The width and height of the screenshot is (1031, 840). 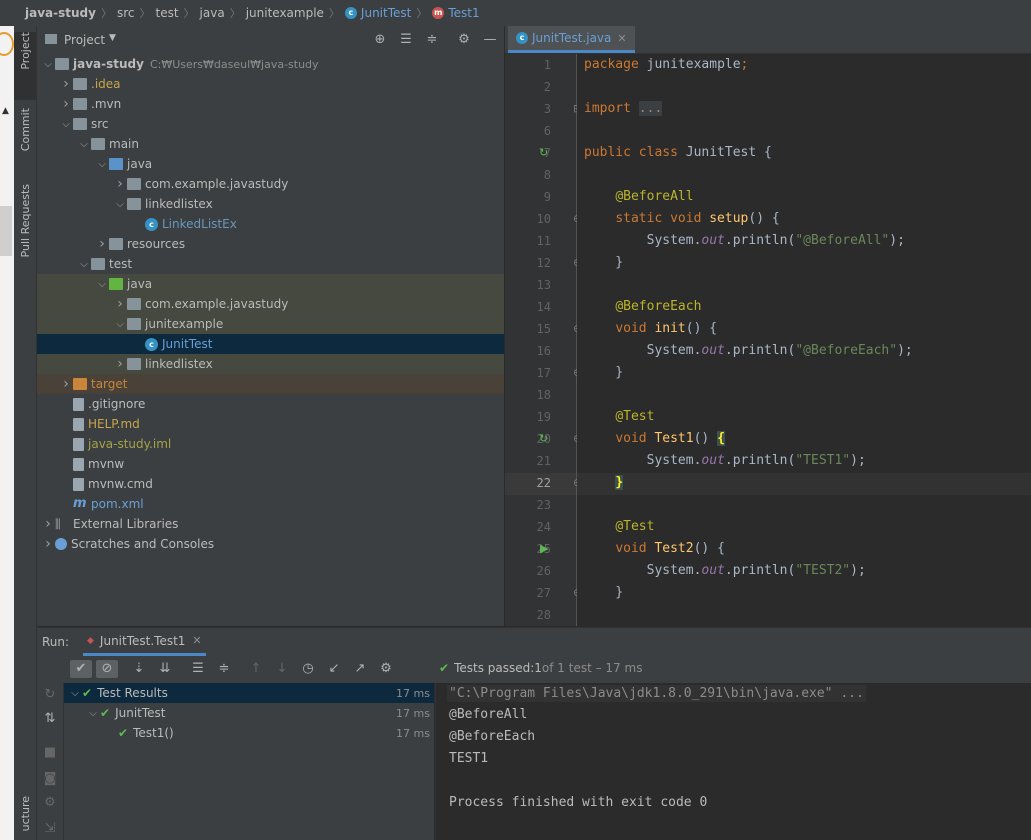 I want to click on tool-tab-structure: ucture, so click(x=25, y=818).